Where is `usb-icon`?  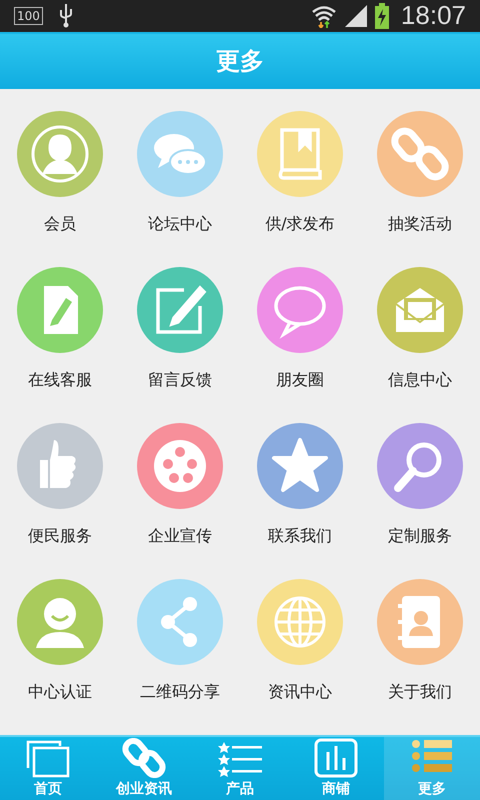
usb-icon is located at coordinates (65, 16).